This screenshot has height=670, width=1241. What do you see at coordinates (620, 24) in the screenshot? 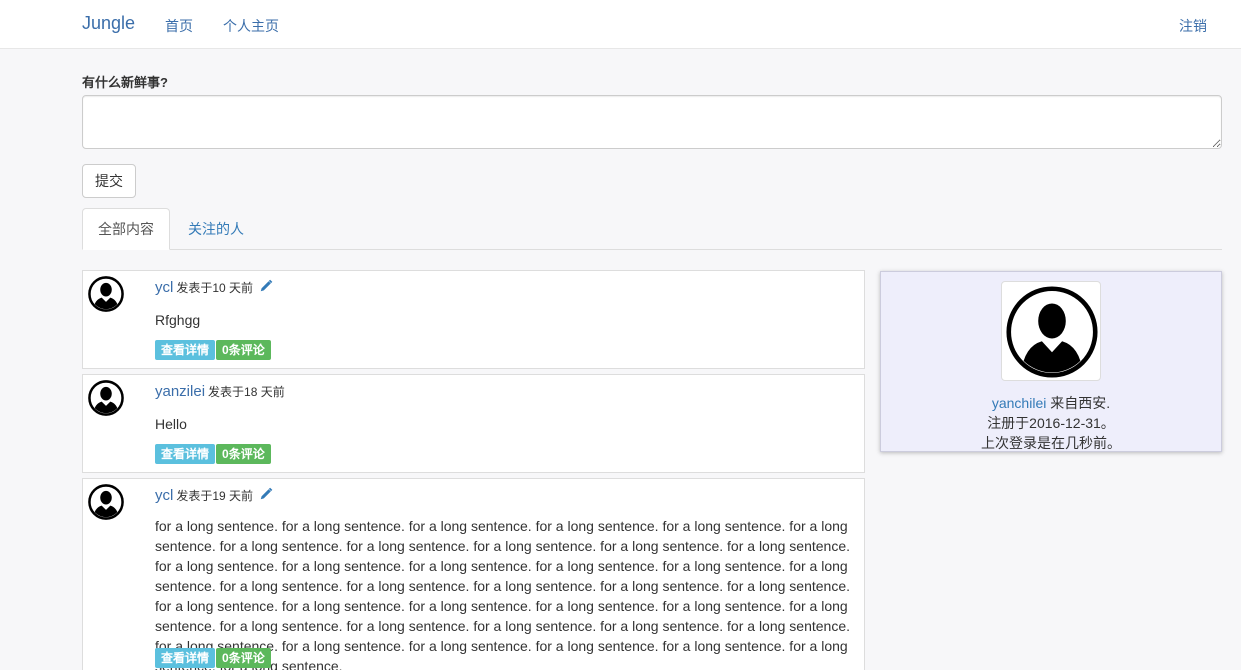
I see `navbar: Jungle 首页 个人主页 注销` at bounding box center [620, 24].